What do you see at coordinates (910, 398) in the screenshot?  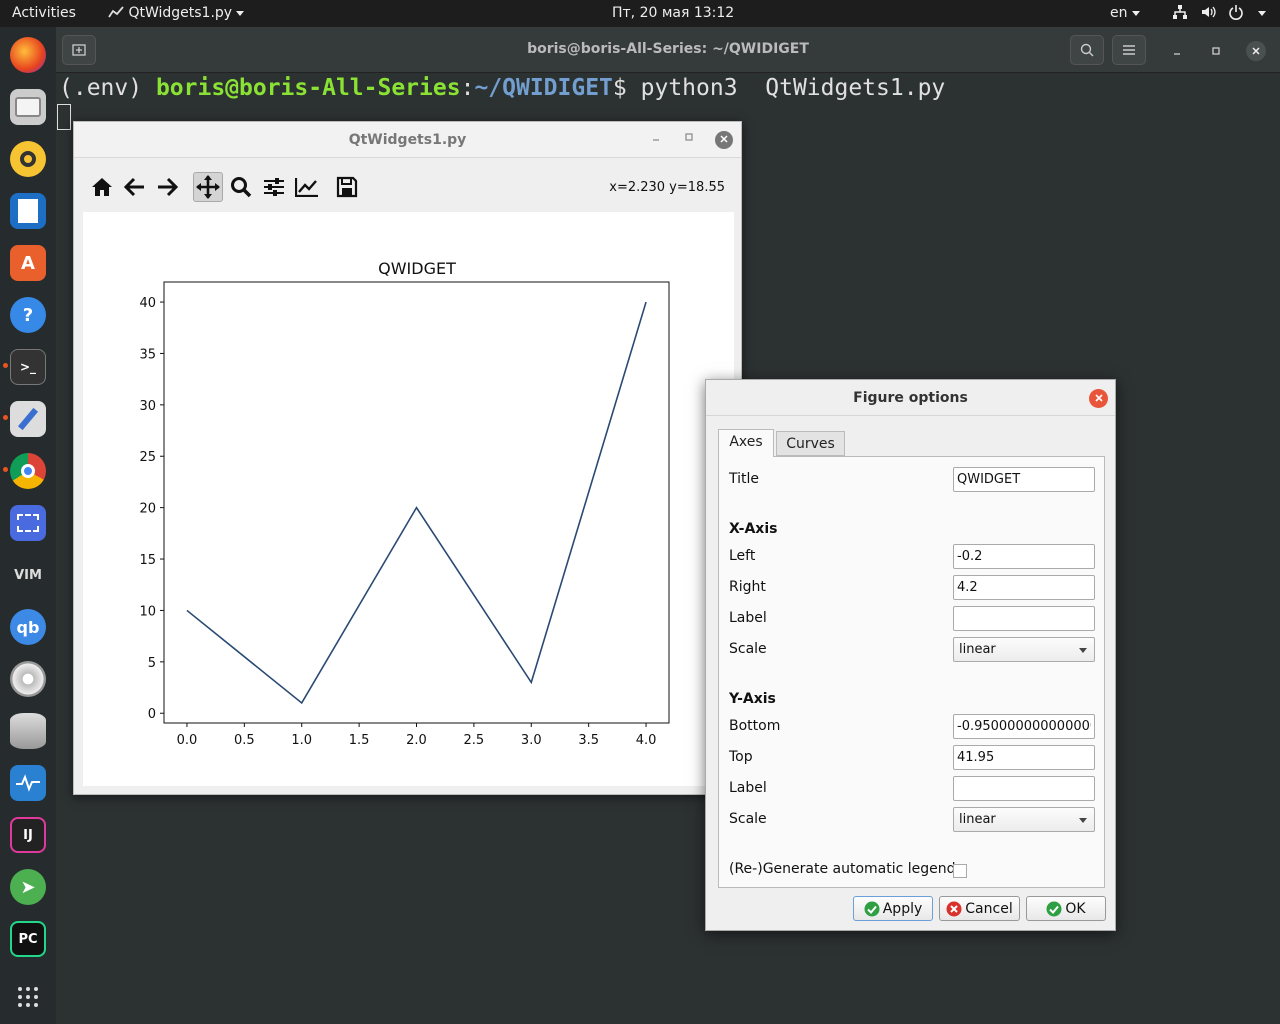 I see `dialog-title: Figure options` at bounding box center [910, 398].